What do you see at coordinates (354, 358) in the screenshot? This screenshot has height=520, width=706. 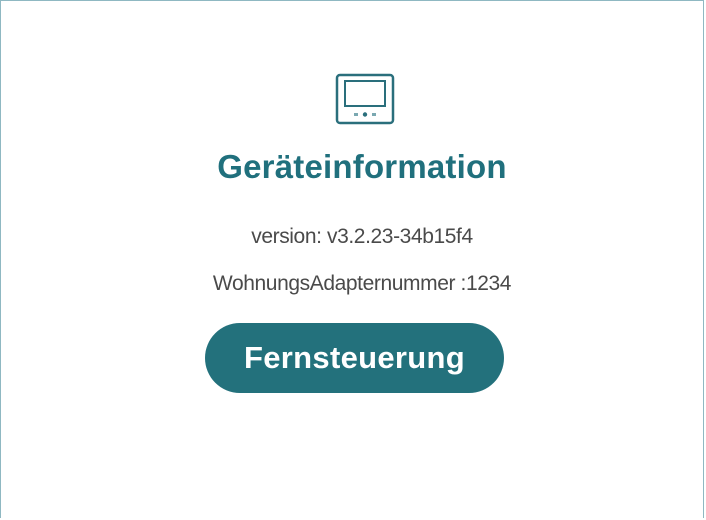 I see `remote-control-button: Fernsteuerung` at bounding box center [354, 358].